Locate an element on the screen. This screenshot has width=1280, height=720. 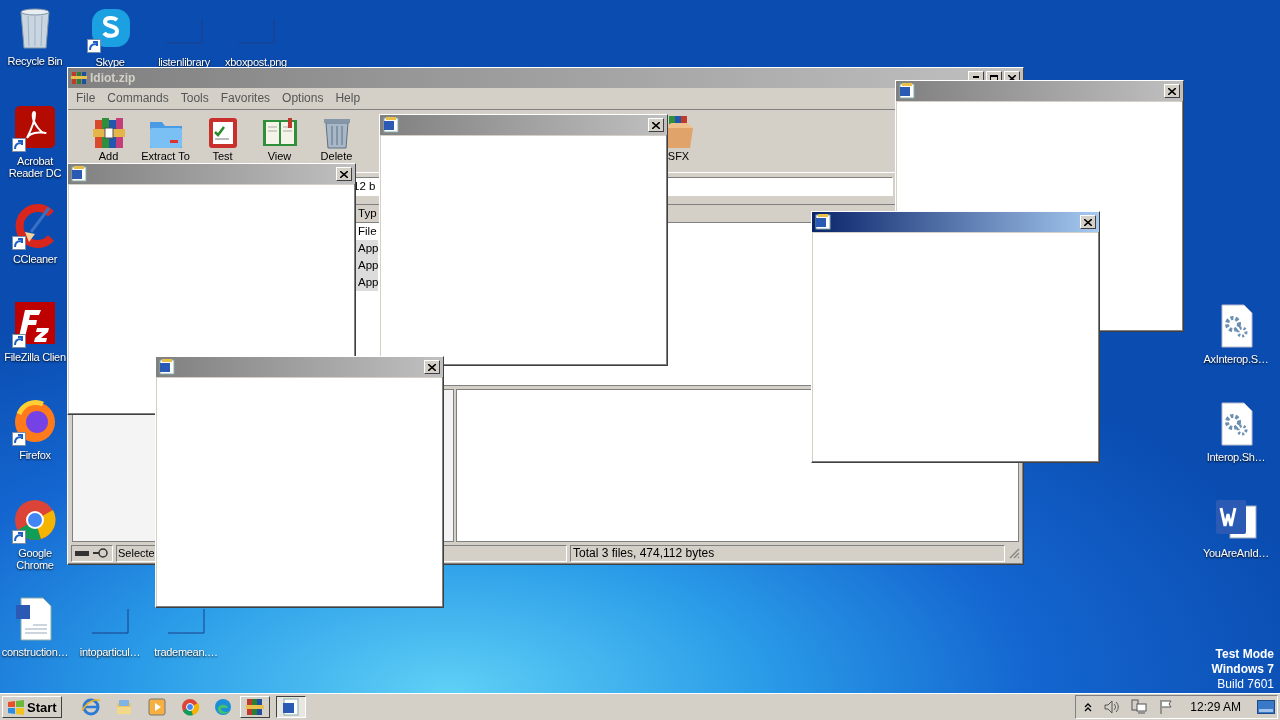
desktop-text: Windows 7 is located at coordinates (1242, 669).